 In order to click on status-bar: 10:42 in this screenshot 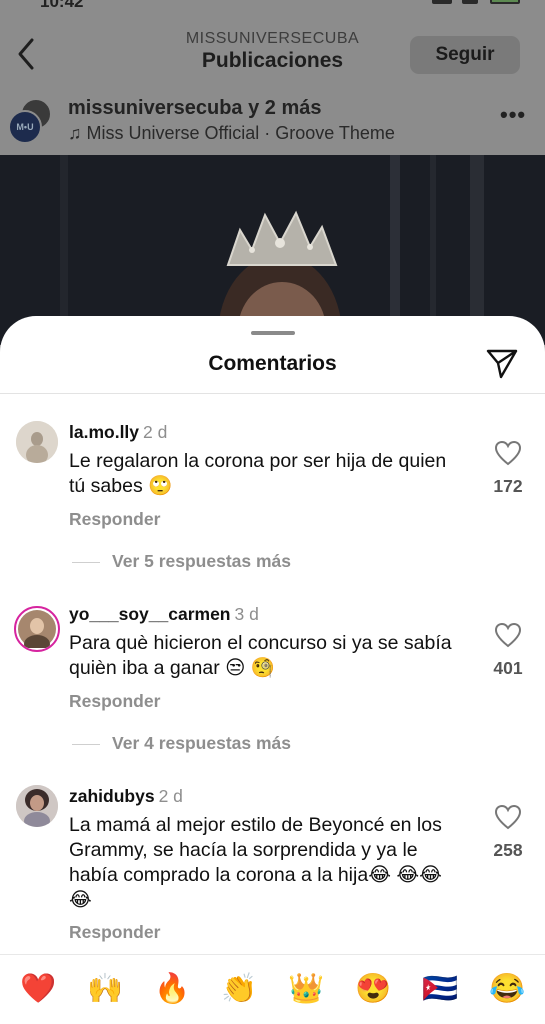, I will do `click(272, 7)`.